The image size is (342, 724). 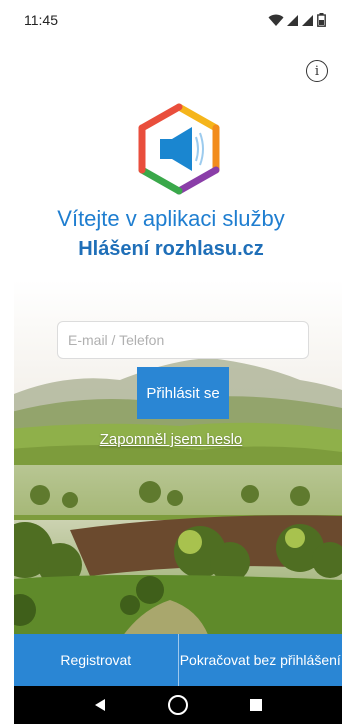 I want to click on brand-name: Hlášení rozhlasu.cz, so click(x=171, y=249).